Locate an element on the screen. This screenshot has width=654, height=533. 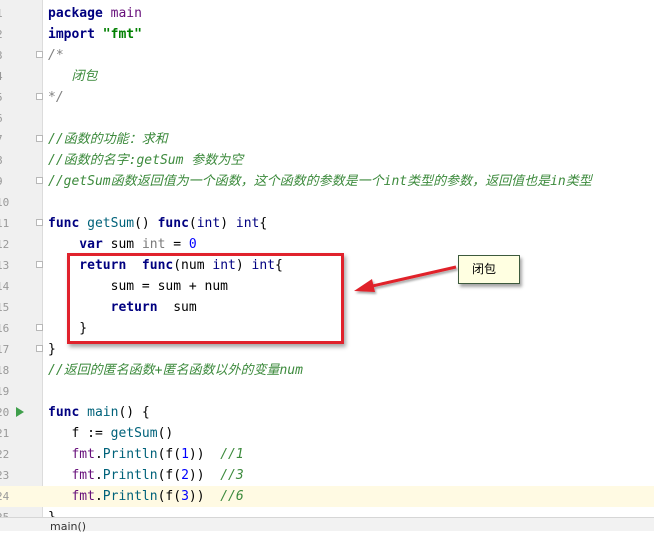
closure-highlight-box is located at coordinates (205, 298).